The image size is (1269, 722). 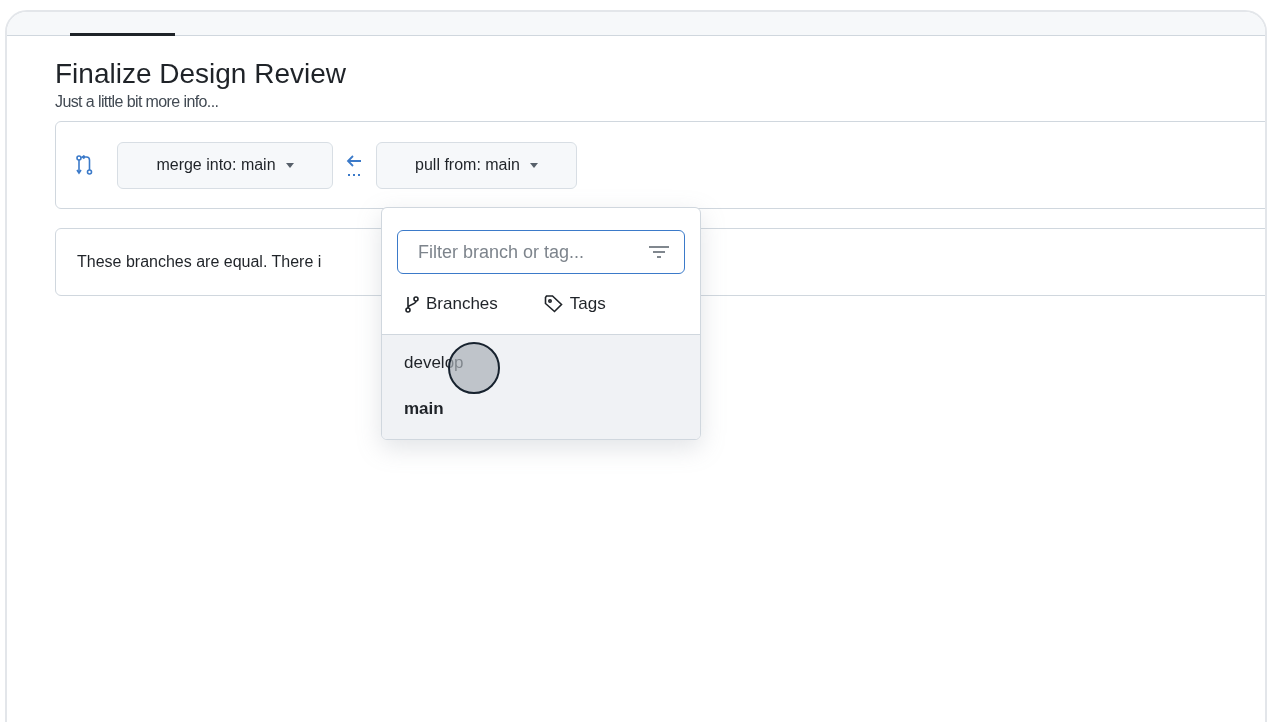 I want to click on dropdown-tab: Branches, so click(x=451, y=304).